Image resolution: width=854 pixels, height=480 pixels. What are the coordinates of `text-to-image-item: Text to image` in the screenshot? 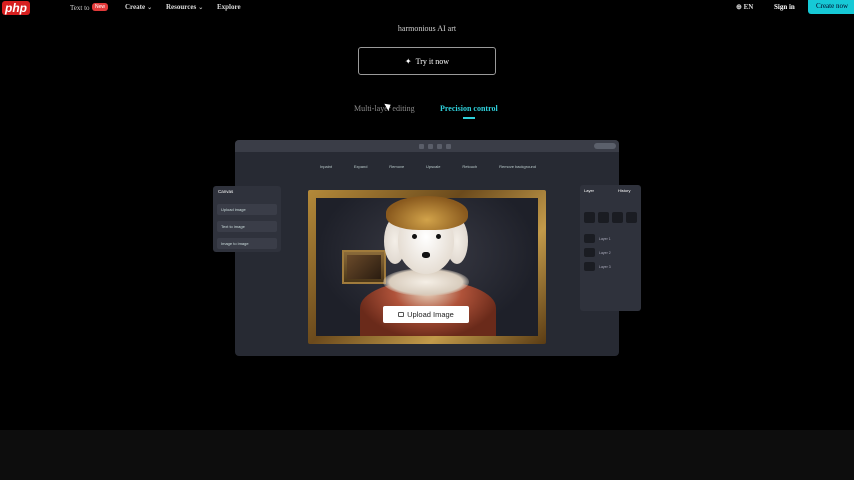 It's located at (247, 226).